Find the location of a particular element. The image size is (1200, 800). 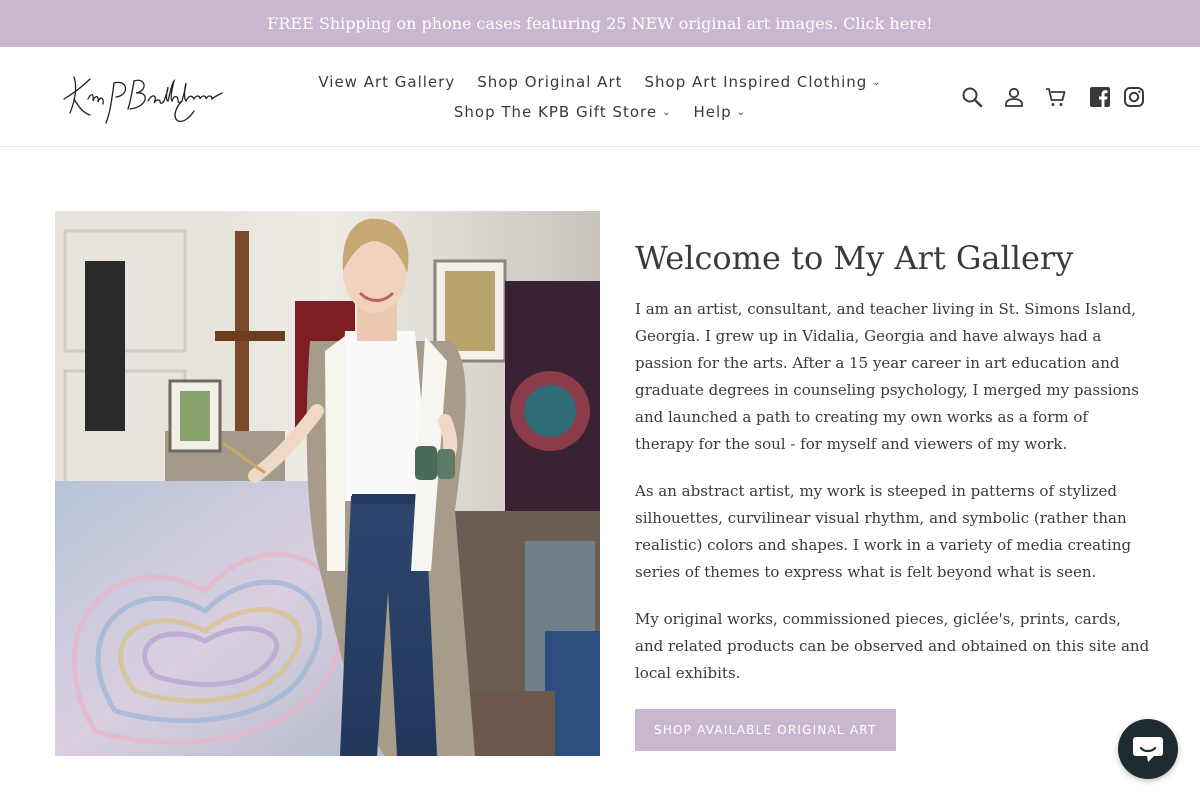

nav-shop-original-art: Shop Original Art is located at coordinates (549, 82).